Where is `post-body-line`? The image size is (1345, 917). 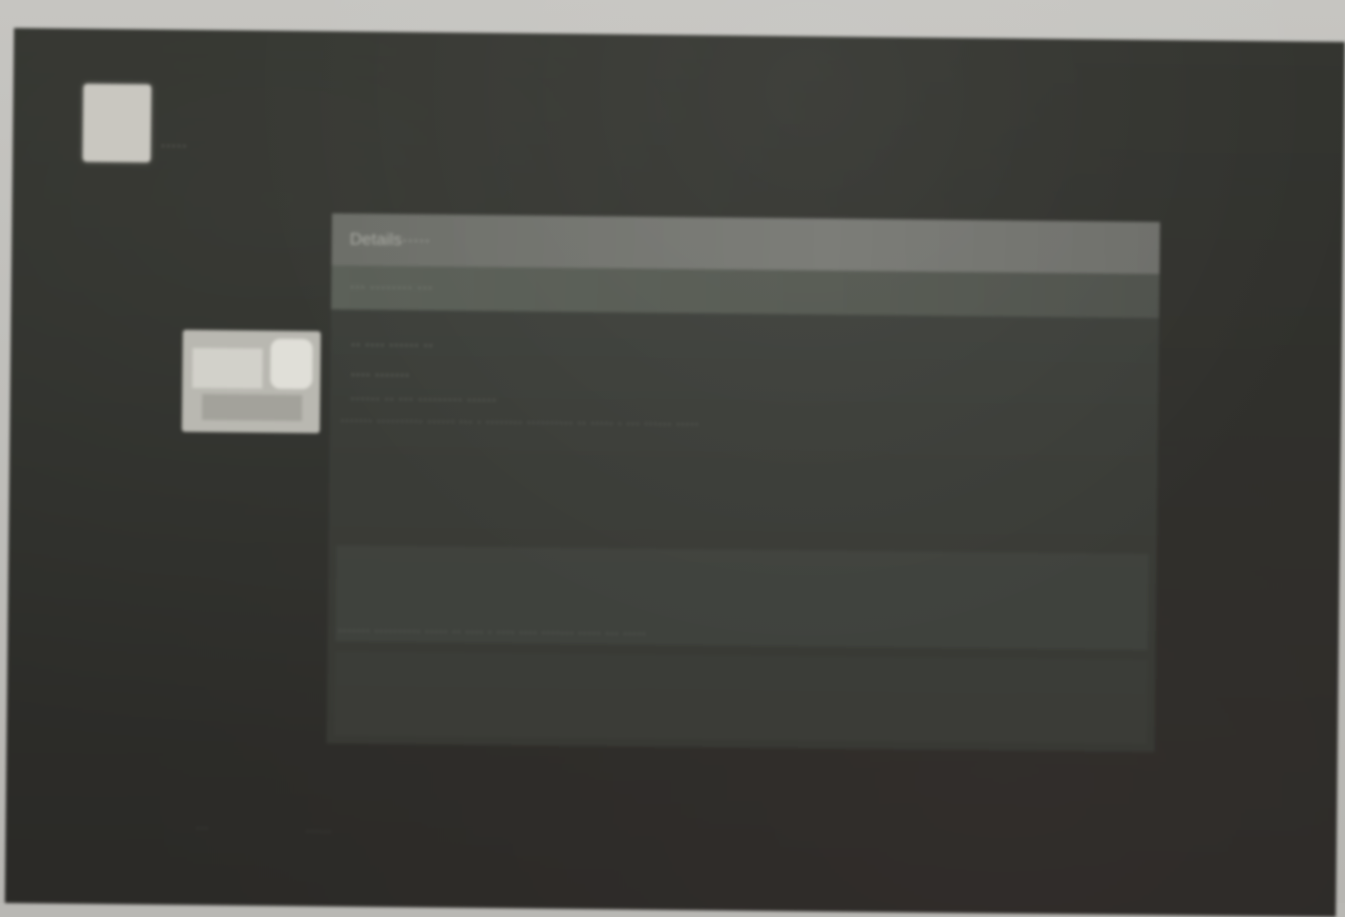
post-body-line is located at coordinates (743, 490).